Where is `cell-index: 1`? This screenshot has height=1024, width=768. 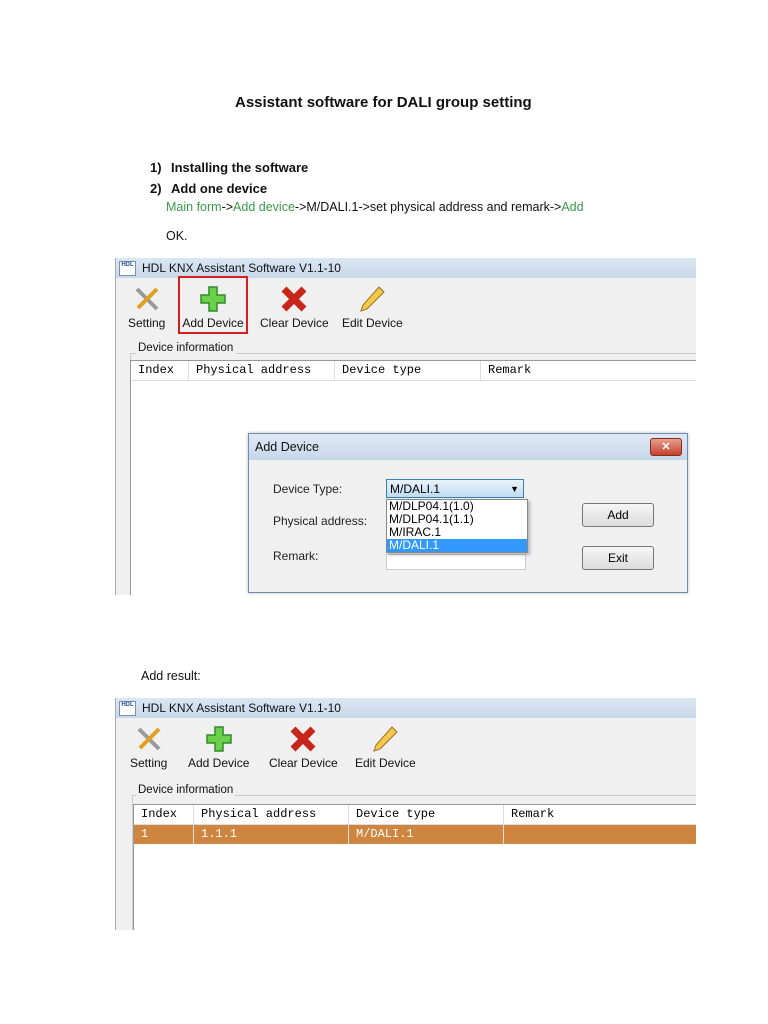
cell-index: 1 is located at coordinates (164, 834).